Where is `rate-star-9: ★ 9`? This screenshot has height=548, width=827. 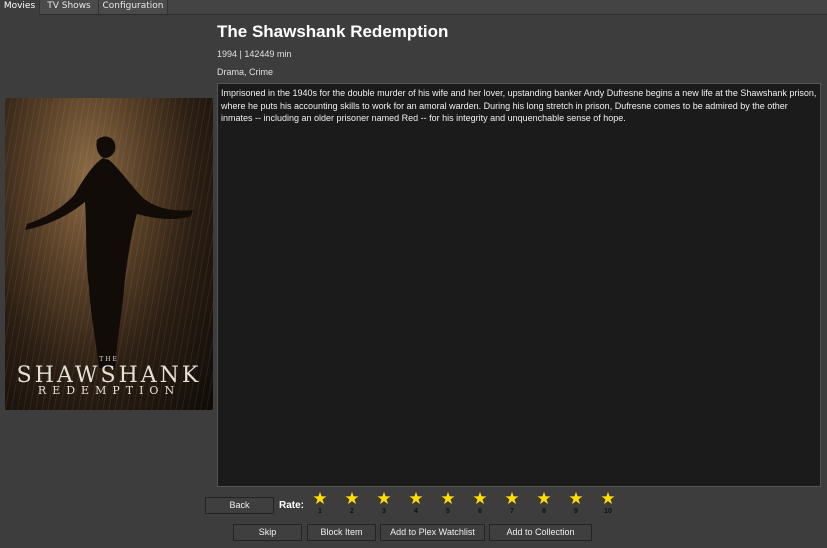
rate-star-9: ★ 9 is located at coordinates (576, 504).